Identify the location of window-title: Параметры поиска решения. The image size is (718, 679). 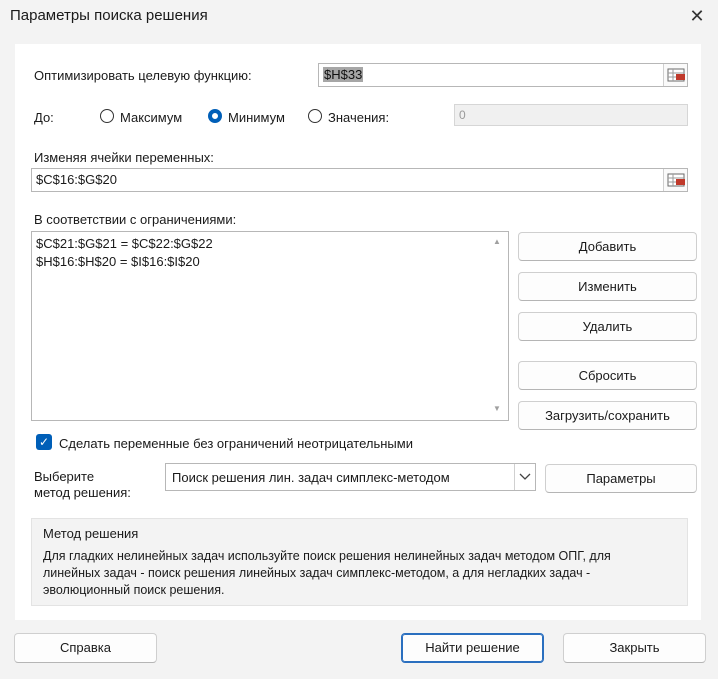
(109, 15).